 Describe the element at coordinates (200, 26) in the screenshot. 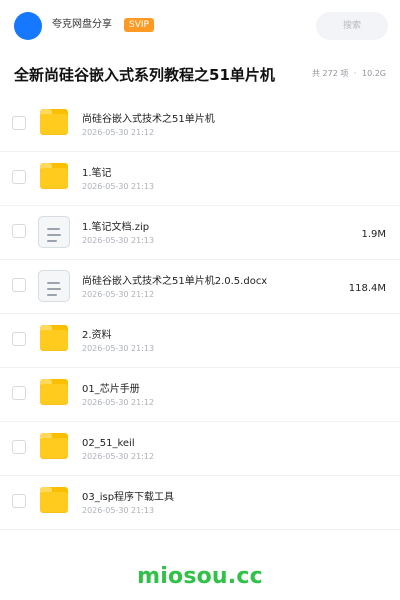

I see `top-header: 夸克网盘分享 SVIP 搜索` at that location.